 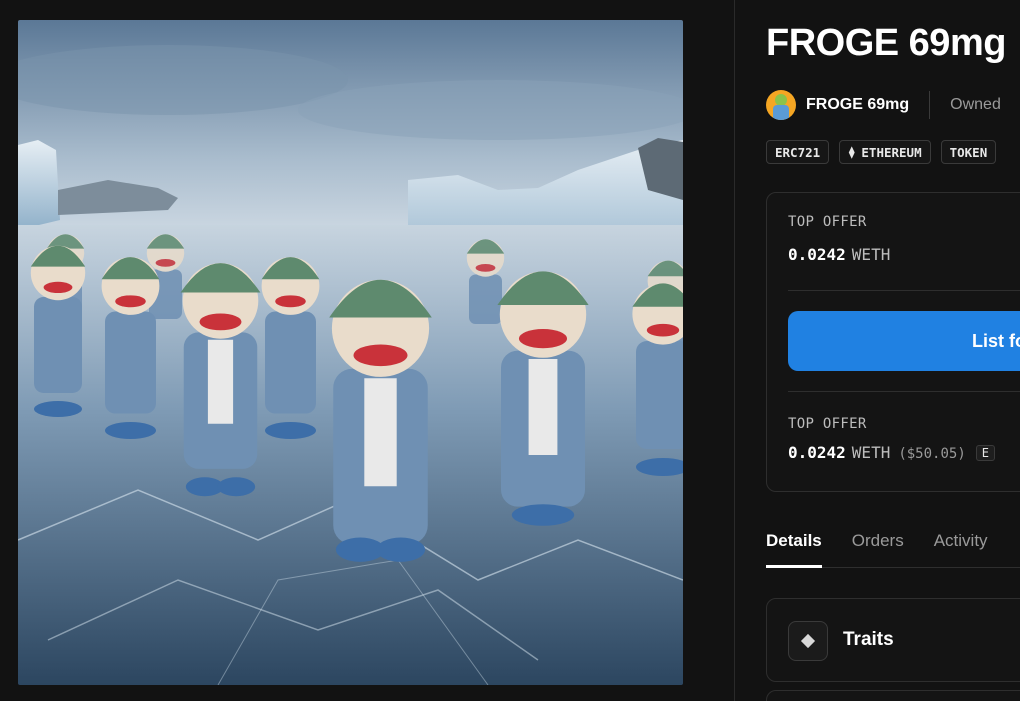 I want to click on top-offer-amount: 0.0242, so click(x=817, y=254).